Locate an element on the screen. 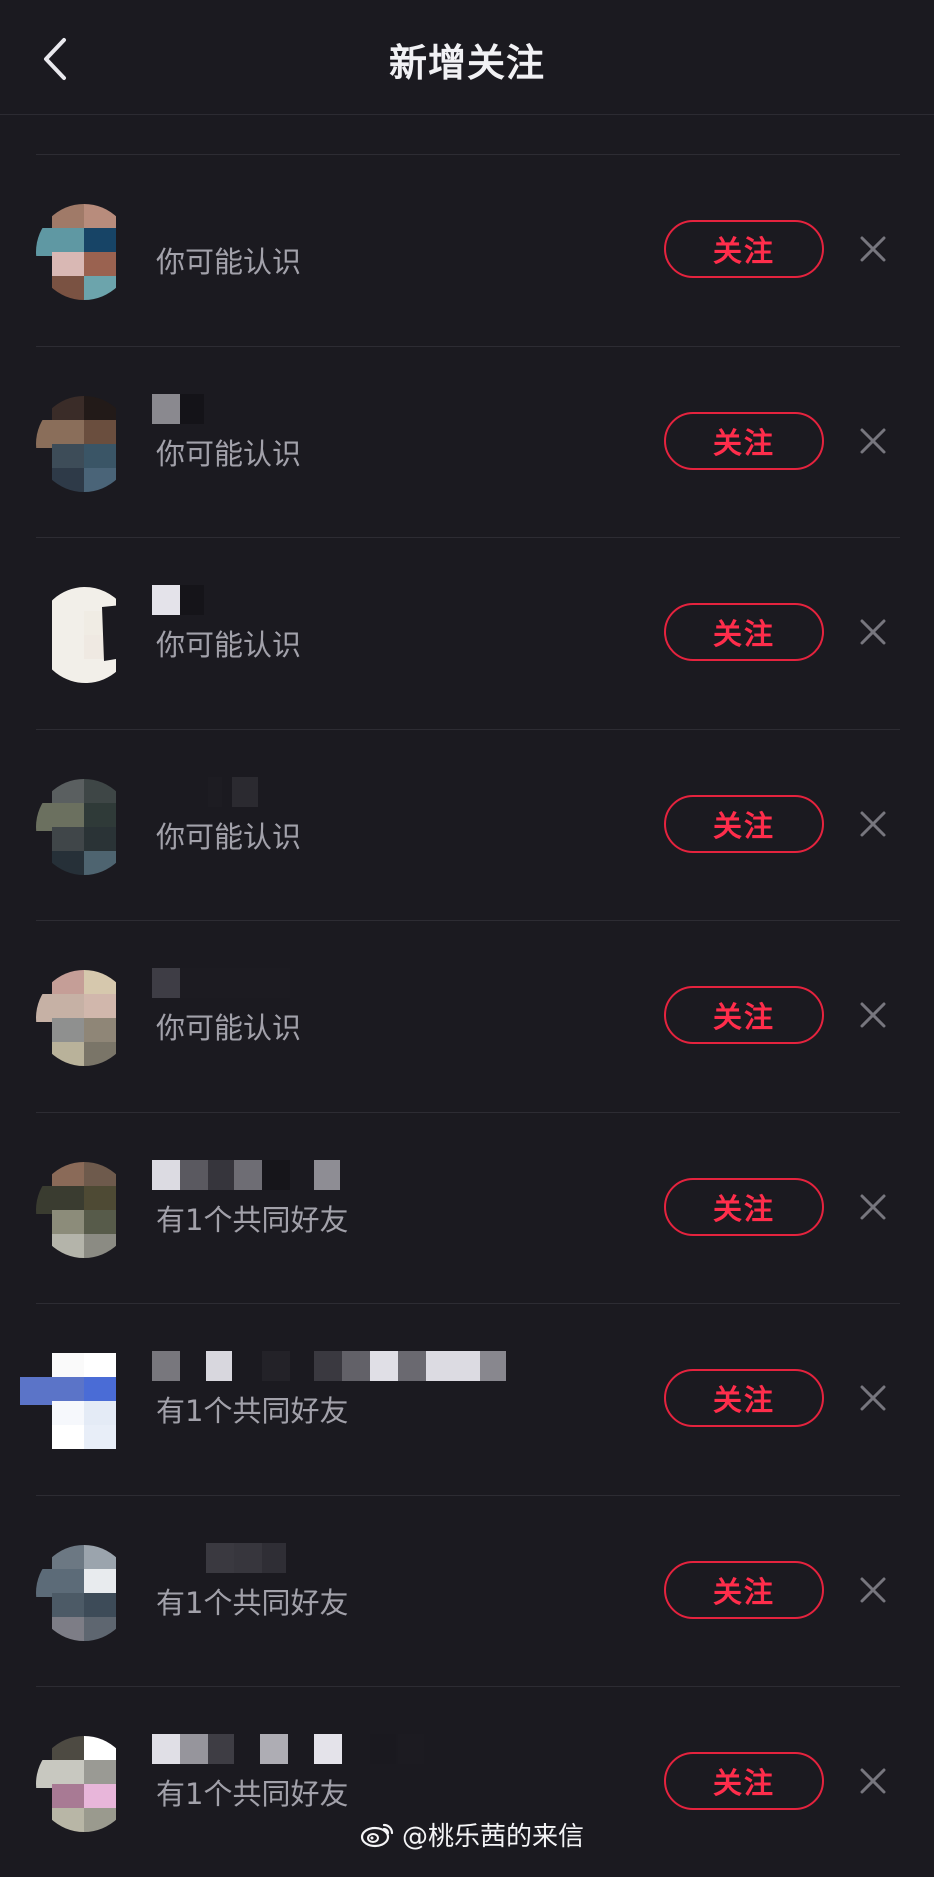 Image resolution: width=934 pixels, height=1877 pixels. watermark-text: @桃乐茜的来信 is located at coordinates (493, 1836).